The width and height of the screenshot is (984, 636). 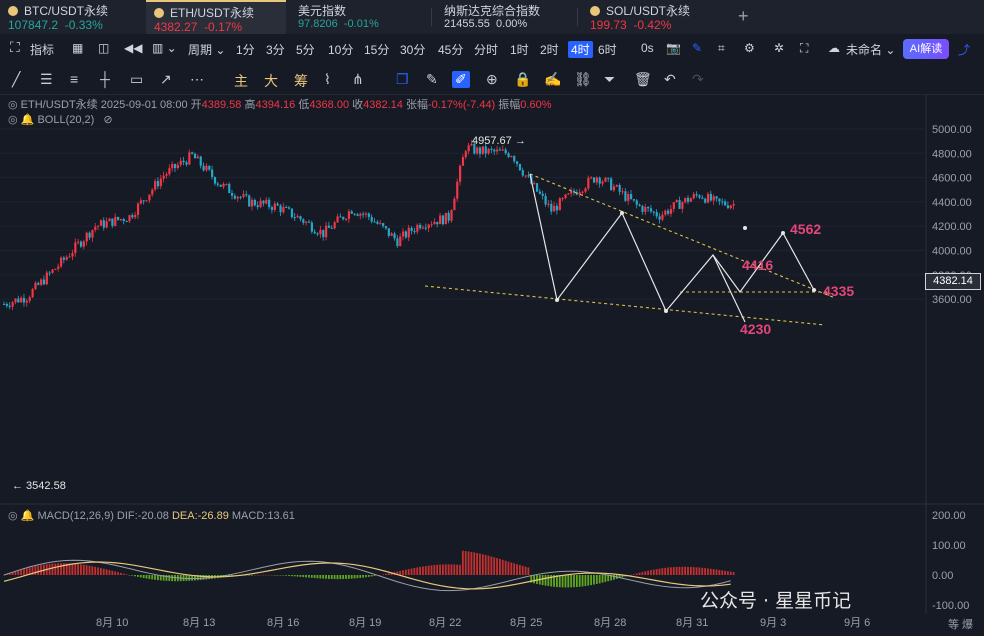 I want to click on interval-5: 30分, so click(x=412, y=49).